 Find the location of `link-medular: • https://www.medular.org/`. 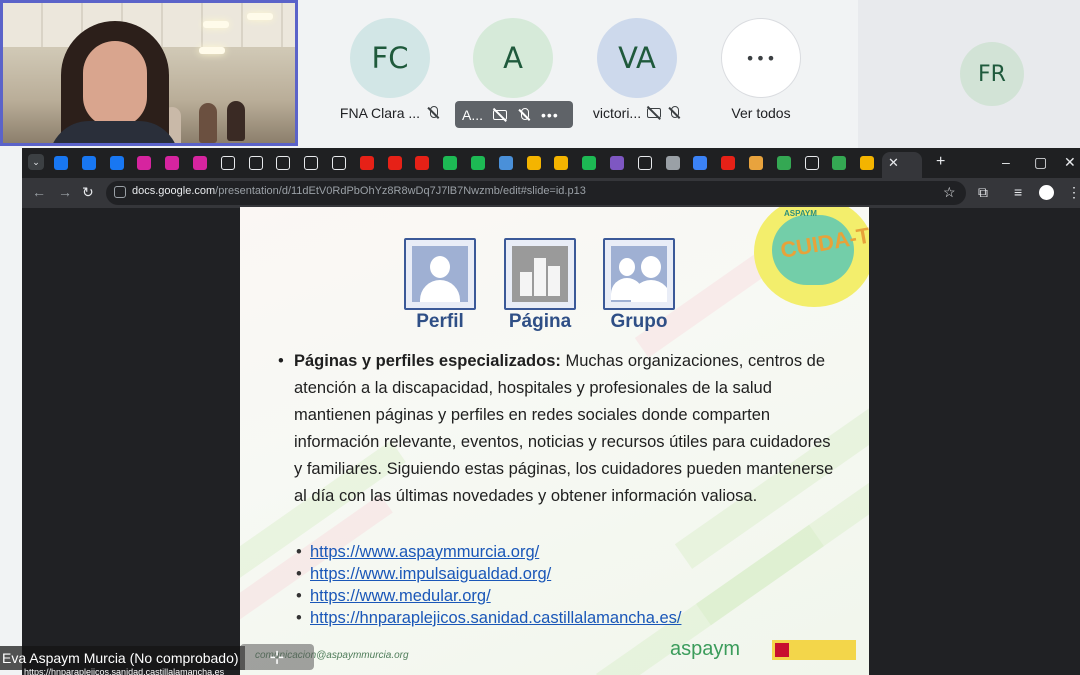

link-medular: • https://www.medular.org/ is located at coordinates (393, 596).